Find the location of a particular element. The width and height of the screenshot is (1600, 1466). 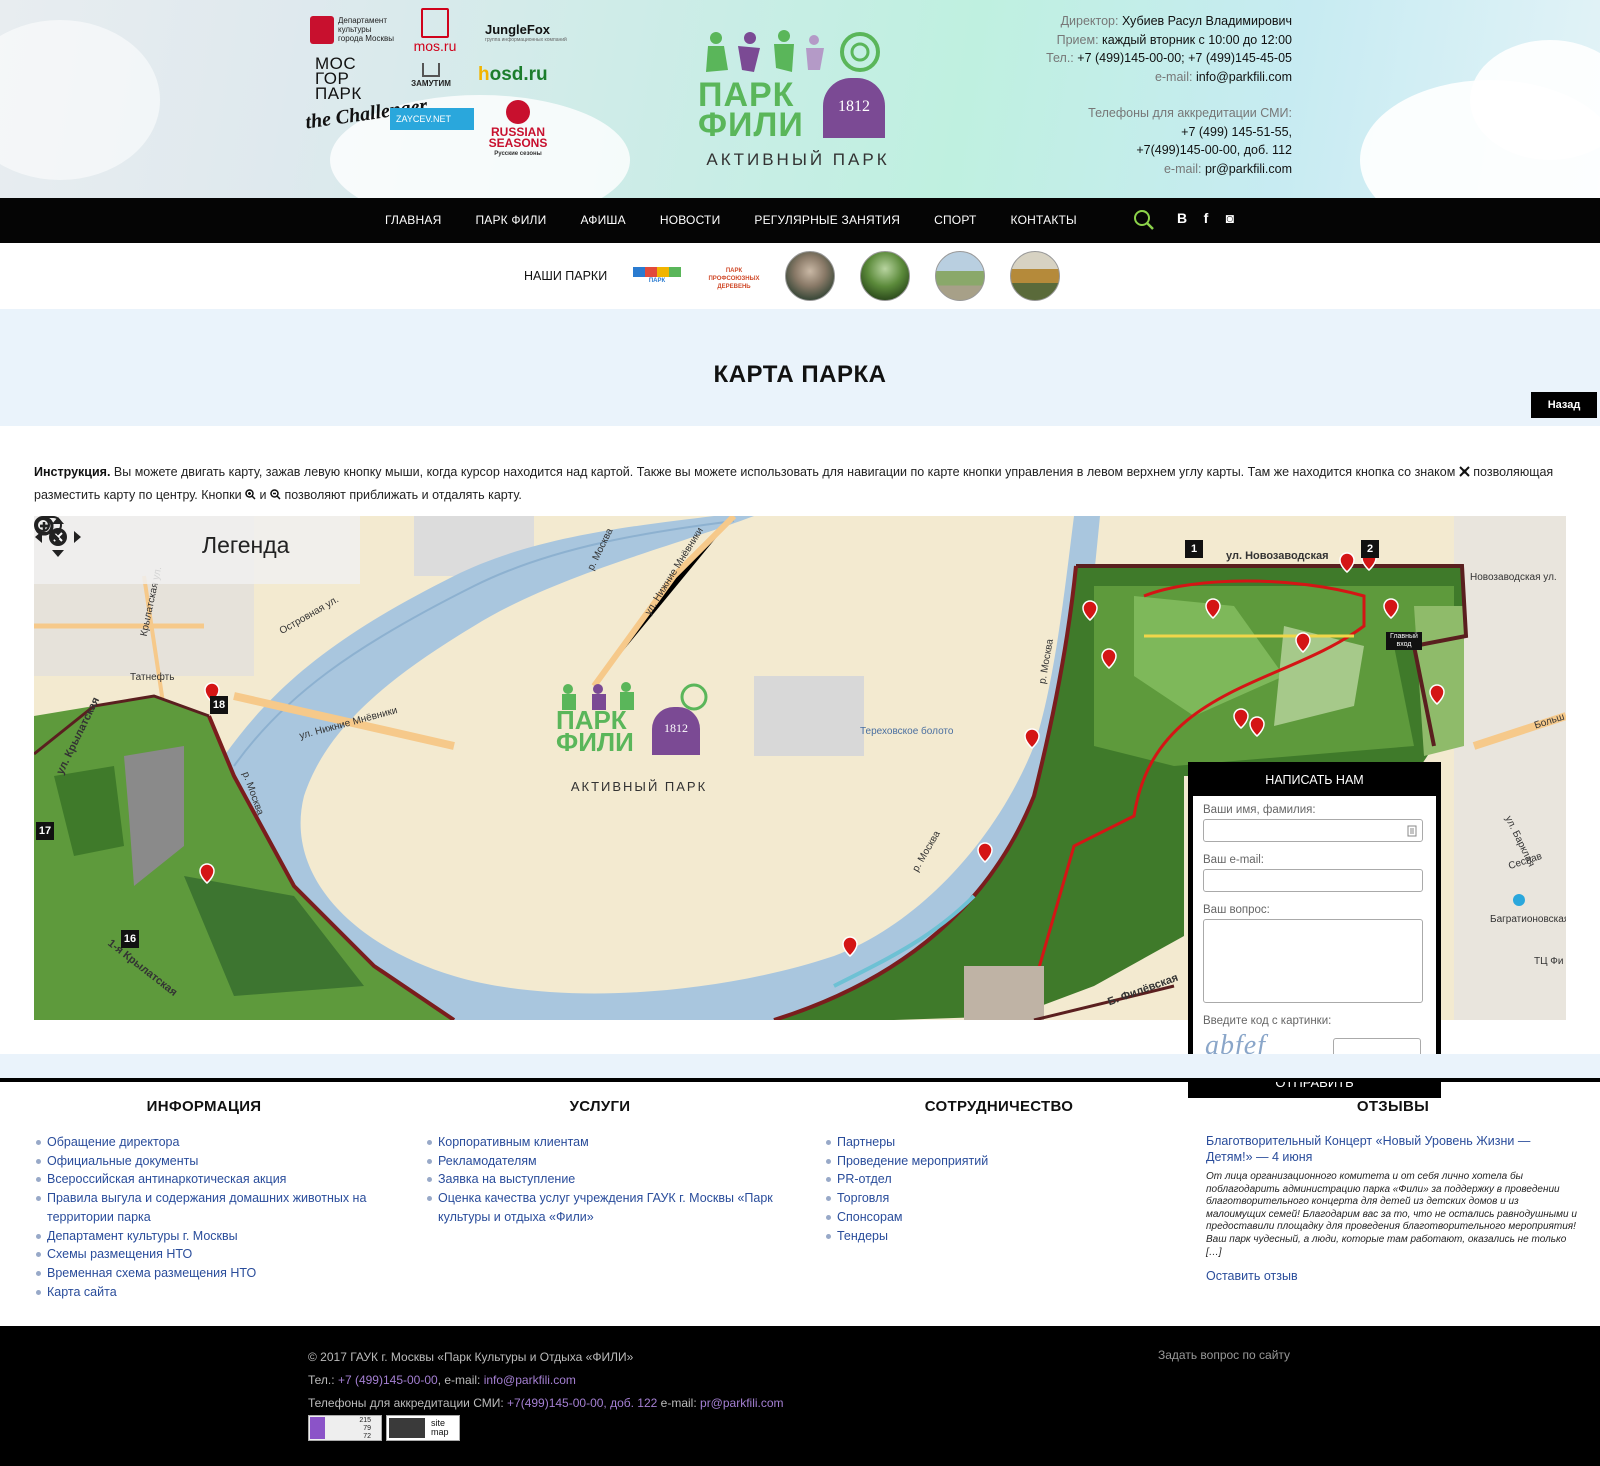

sponsor-mosru: mos.ru is located at coordinates (435, 32).